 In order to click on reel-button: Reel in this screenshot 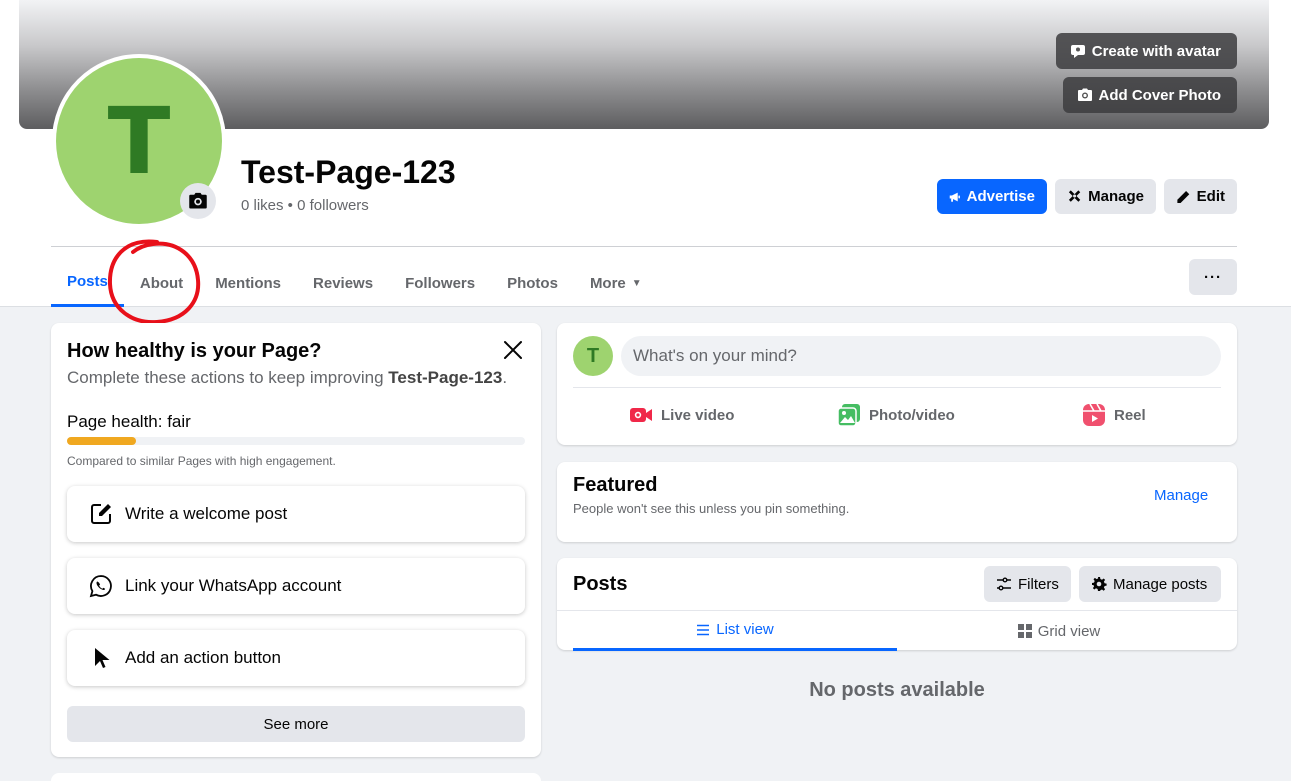, I will do `click(1114, 415)`.